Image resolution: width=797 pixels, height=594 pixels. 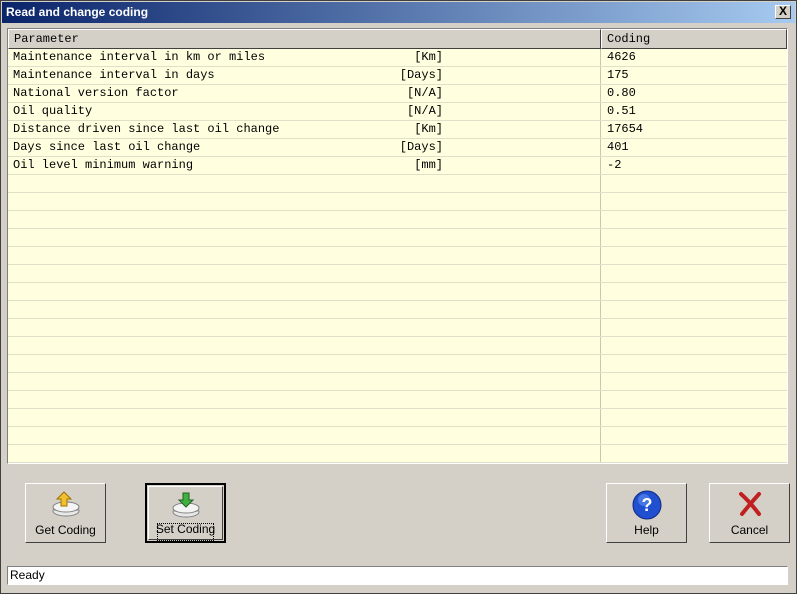 What do you see at coordinates (625, 129) in the screenshot?
I see `coding-cell: 17654` at bounding box center [625, 129].